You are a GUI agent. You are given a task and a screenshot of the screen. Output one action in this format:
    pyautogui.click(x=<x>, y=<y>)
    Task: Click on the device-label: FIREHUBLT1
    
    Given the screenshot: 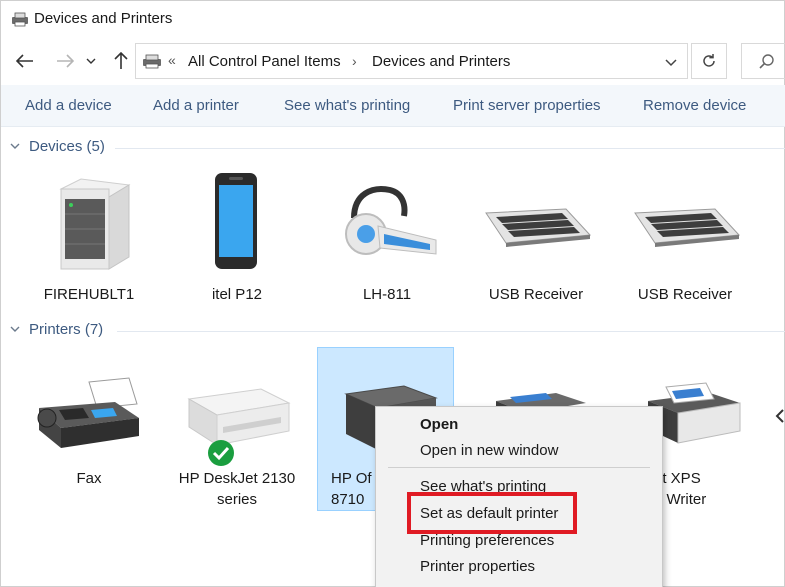 What is the action you would take?
    pyautogui.click(x=89, y=294)
    